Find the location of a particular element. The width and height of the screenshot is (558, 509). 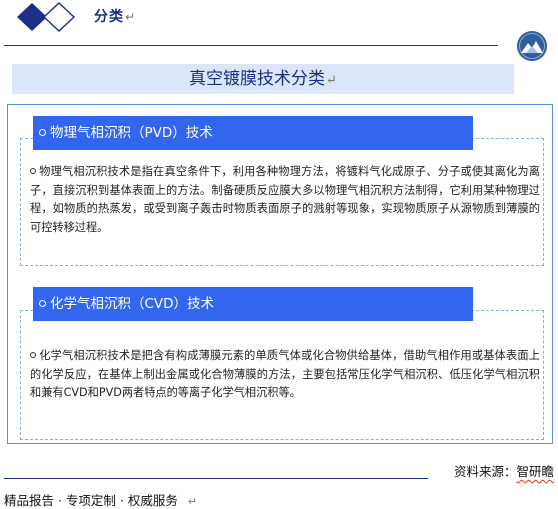

category-label-text: 分类 is located at coordinates (109, 17).